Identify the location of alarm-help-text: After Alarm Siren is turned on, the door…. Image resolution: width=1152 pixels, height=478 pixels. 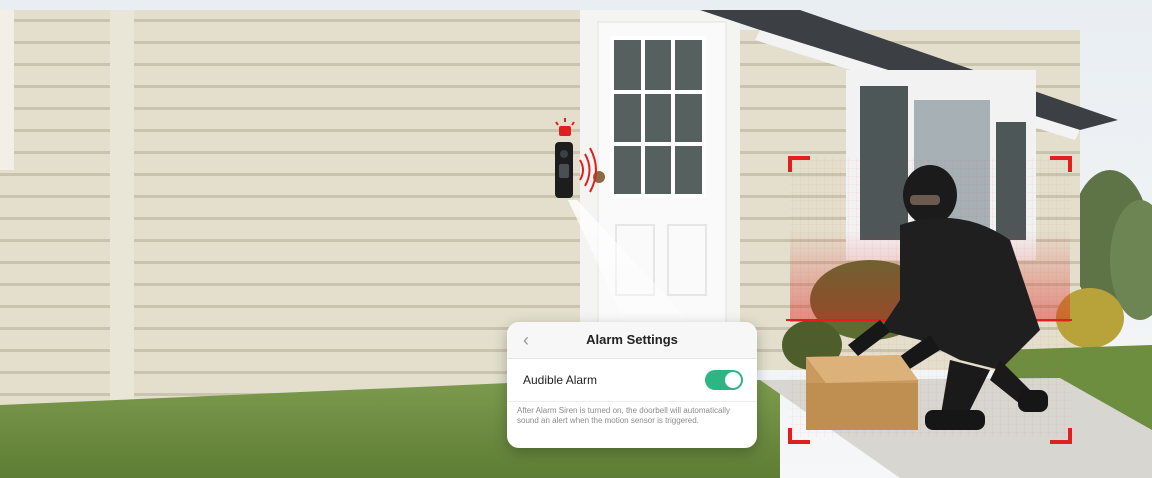
(623, 415).